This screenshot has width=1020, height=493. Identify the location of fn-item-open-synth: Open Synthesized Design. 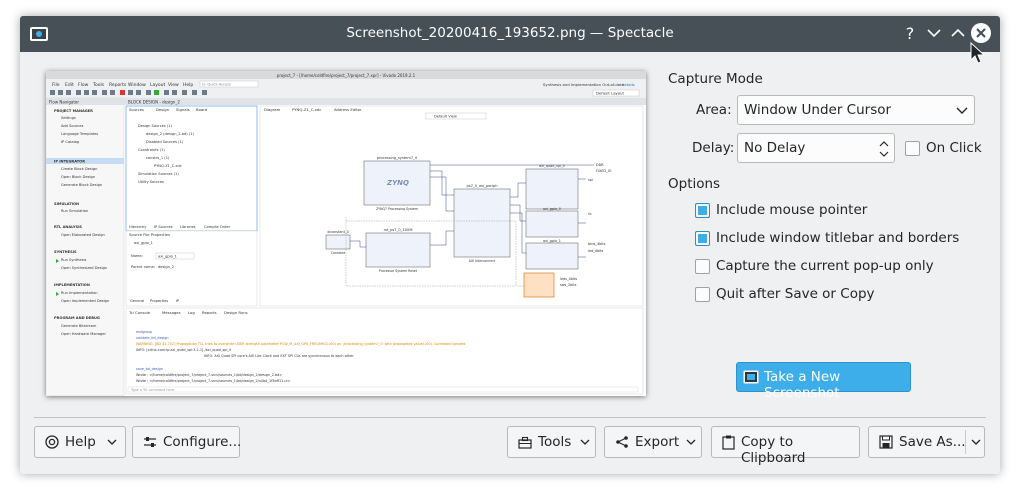
(84, 268).